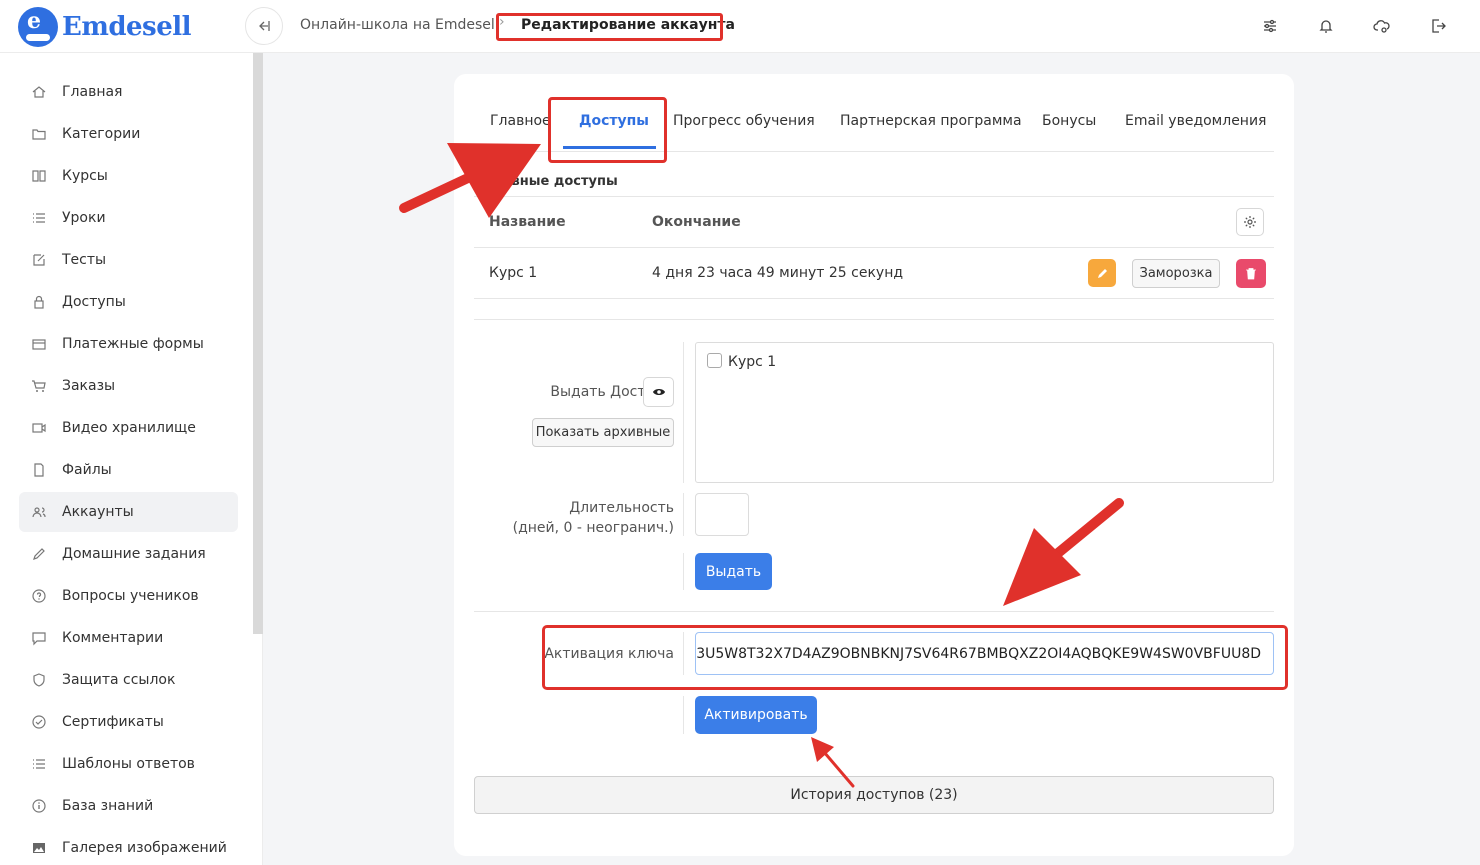 The height and width of the screenshot is (865, 1480). I want to click on annotation-box-key, so click(915, 657).